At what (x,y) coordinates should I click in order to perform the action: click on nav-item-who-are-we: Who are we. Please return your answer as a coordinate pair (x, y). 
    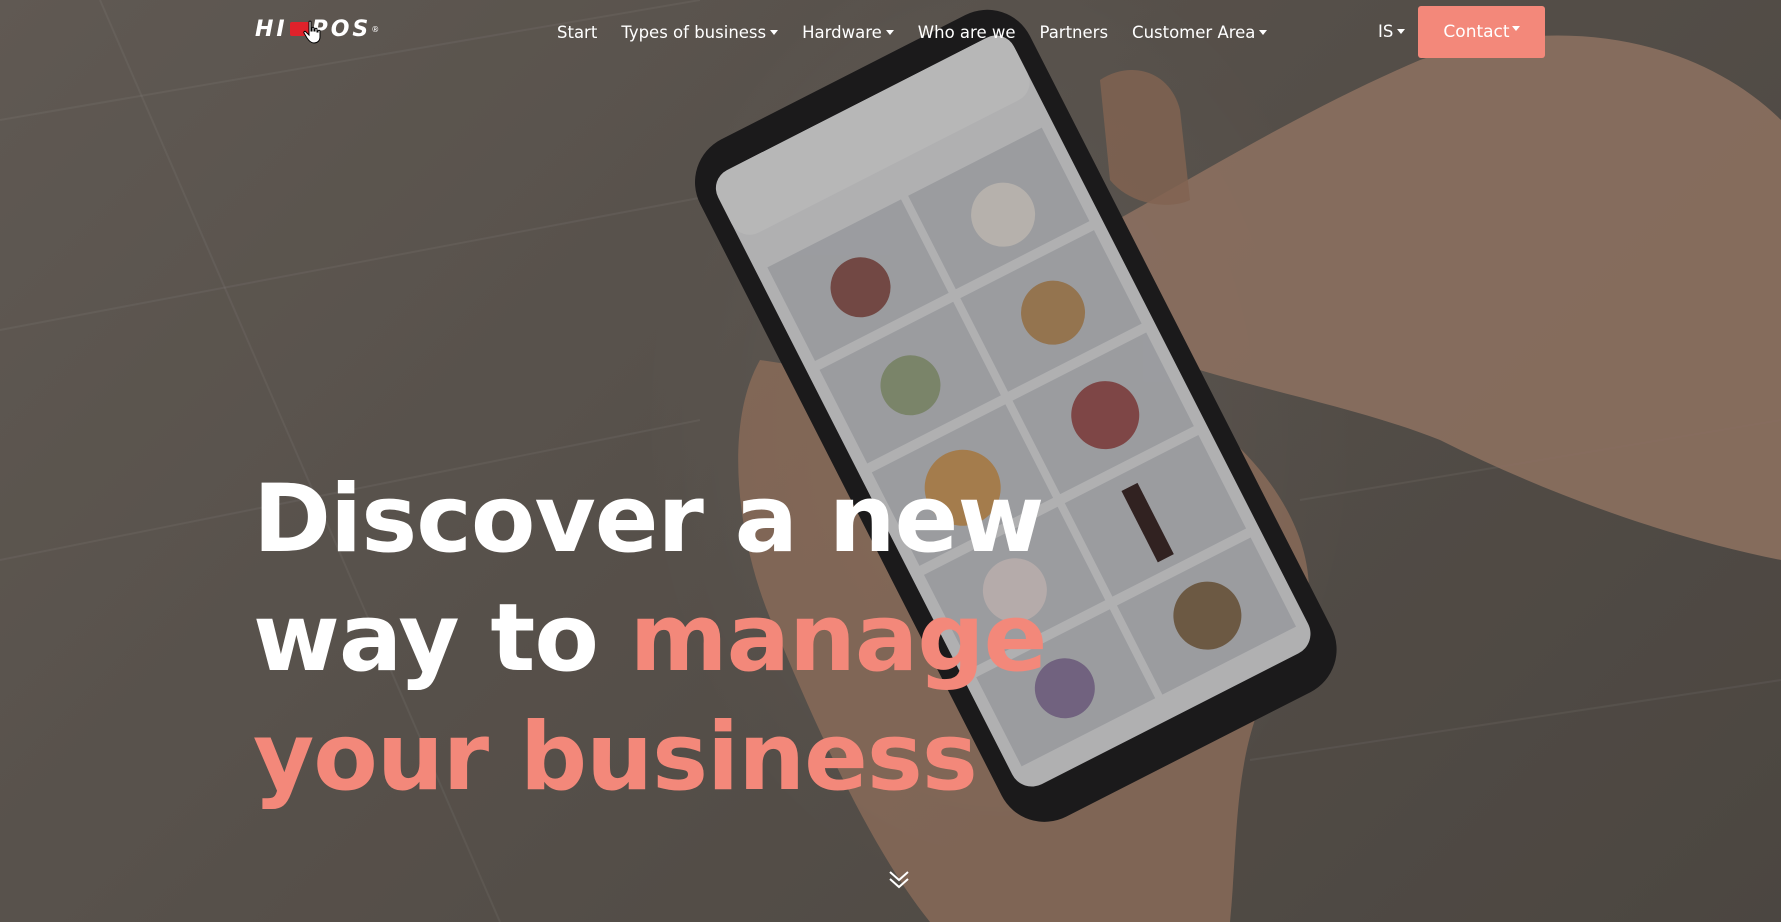
    Looking at the image, I should click on (967, 32).